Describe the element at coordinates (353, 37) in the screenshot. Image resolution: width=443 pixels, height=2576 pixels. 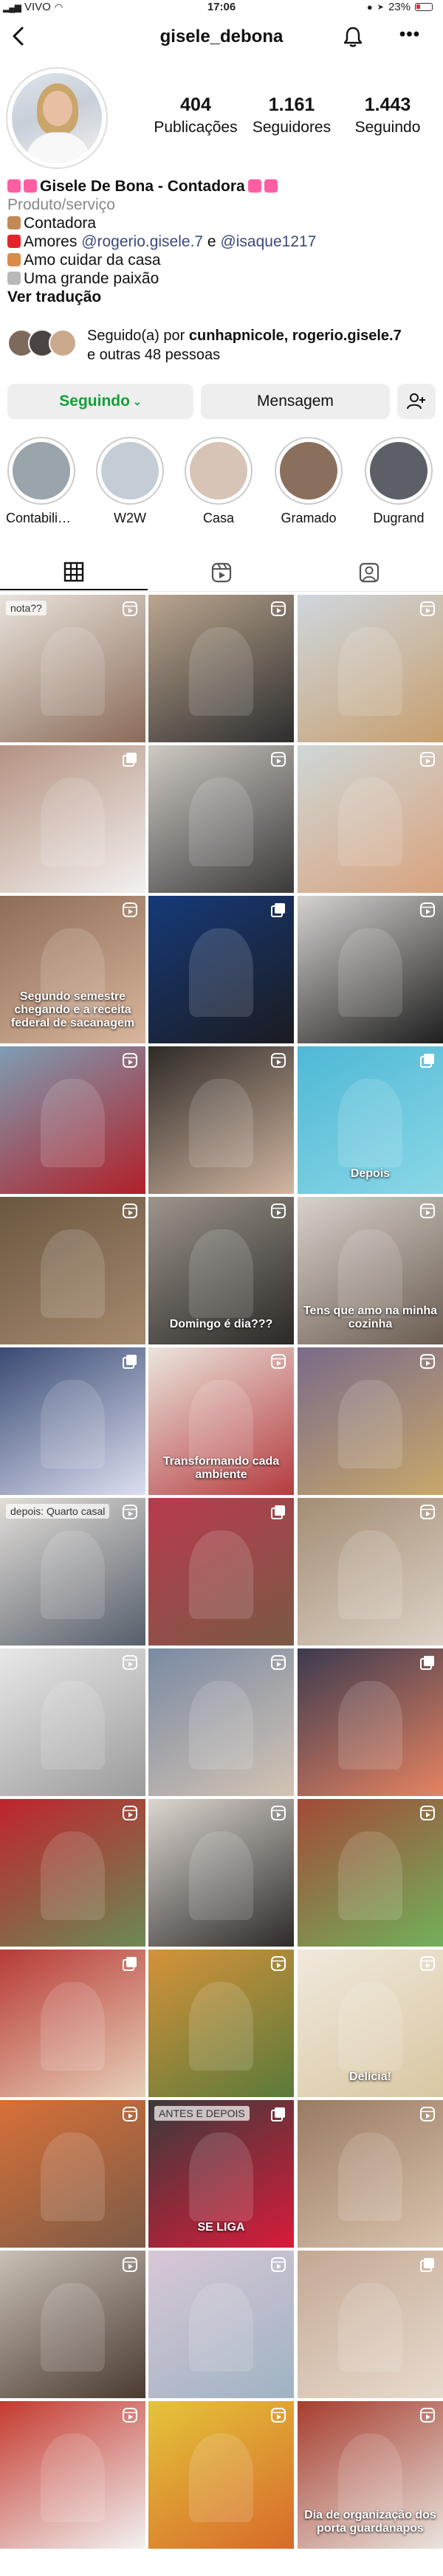
I see `notification-bell-icon` at that location.